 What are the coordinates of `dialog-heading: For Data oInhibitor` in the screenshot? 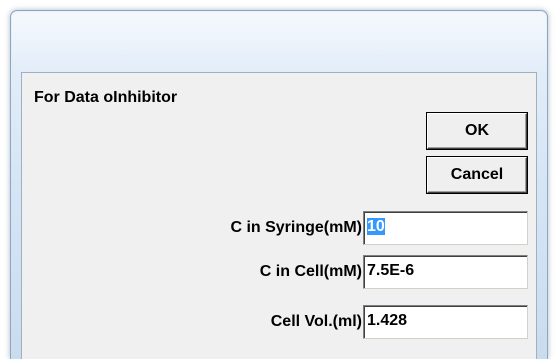 It's located at (106, 97).